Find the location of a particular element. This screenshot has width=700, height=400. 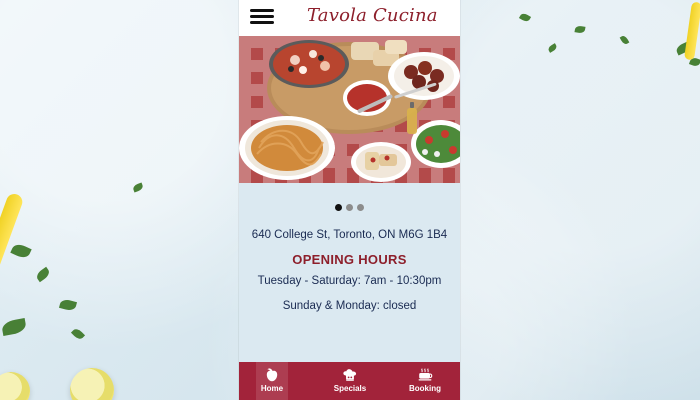

opening-hours-title: OPENING HOURS is located at coordinates (349, 259).